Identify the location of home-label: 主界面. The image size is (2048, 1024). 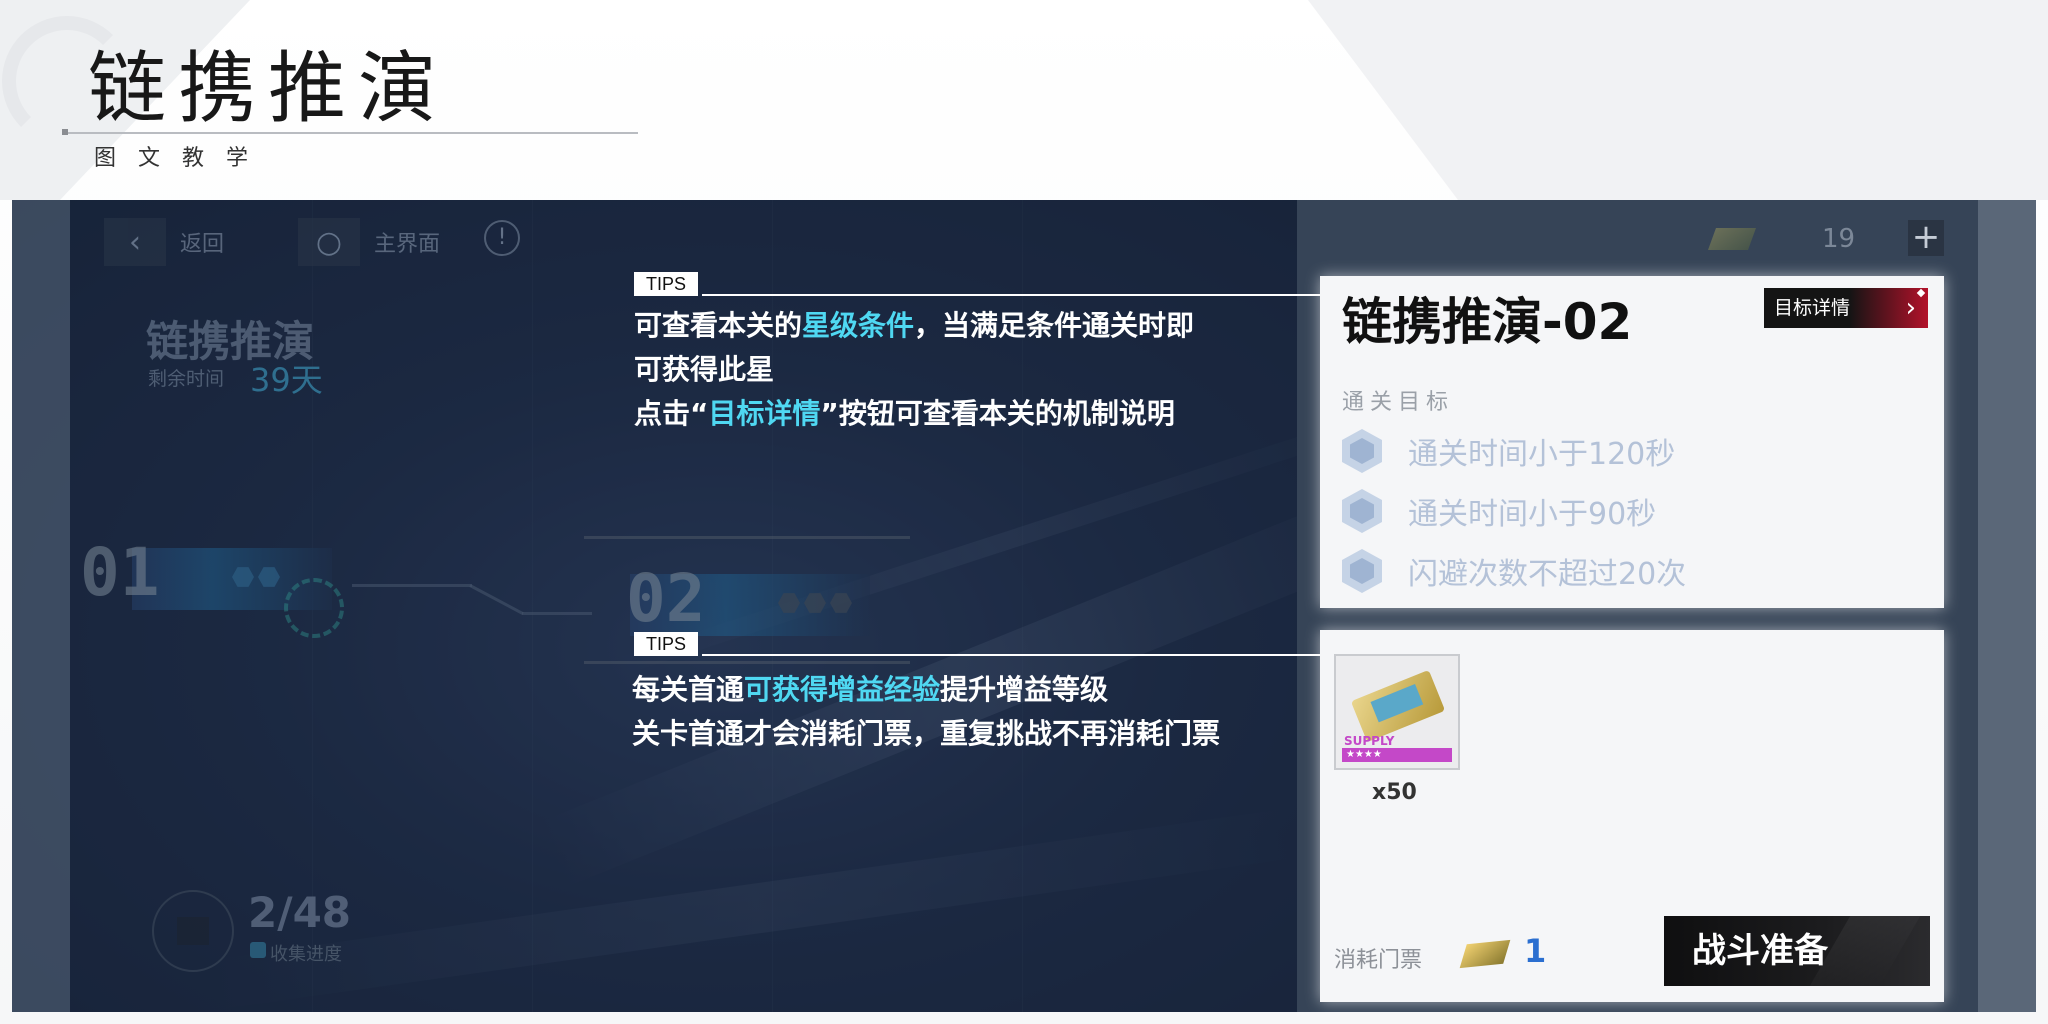
(407, 244).